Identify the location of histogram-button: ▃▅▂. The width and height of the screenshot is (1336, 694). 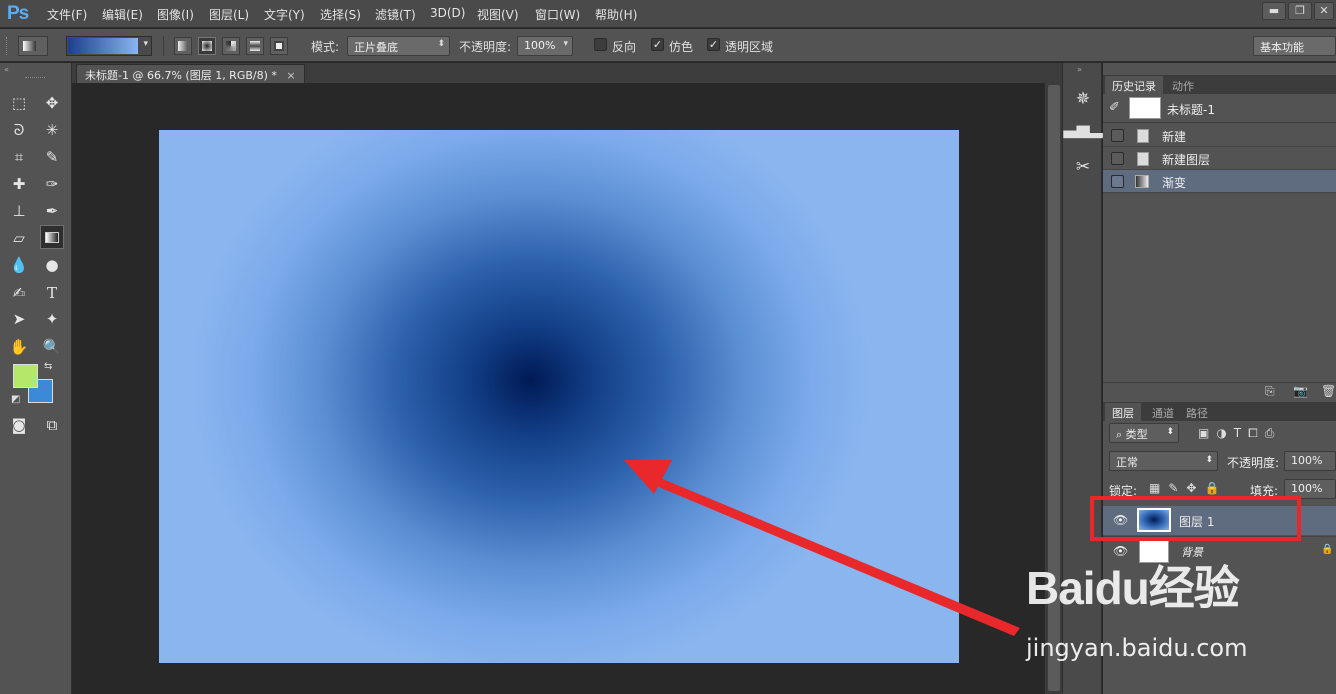
(1082, 129).